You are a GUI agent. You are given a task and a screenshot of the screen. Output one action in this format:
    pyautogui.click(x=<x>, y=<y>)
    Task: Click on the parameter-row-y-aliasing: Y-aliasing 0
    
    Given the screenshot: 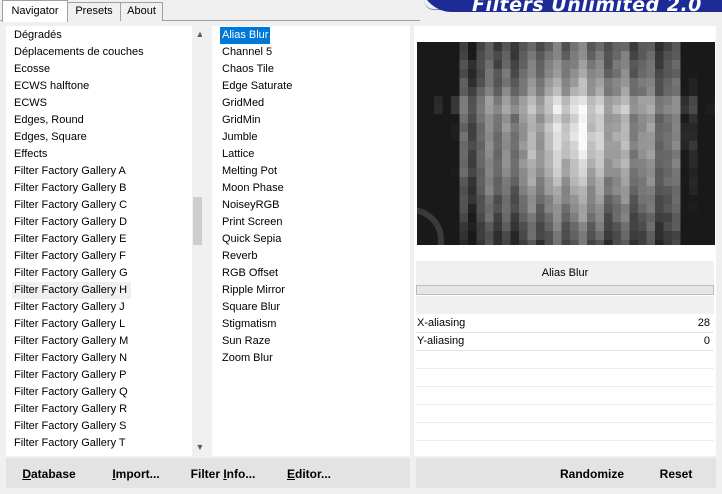 What is the action you would take?
    pyautogui.click(x=565, y=342)
    